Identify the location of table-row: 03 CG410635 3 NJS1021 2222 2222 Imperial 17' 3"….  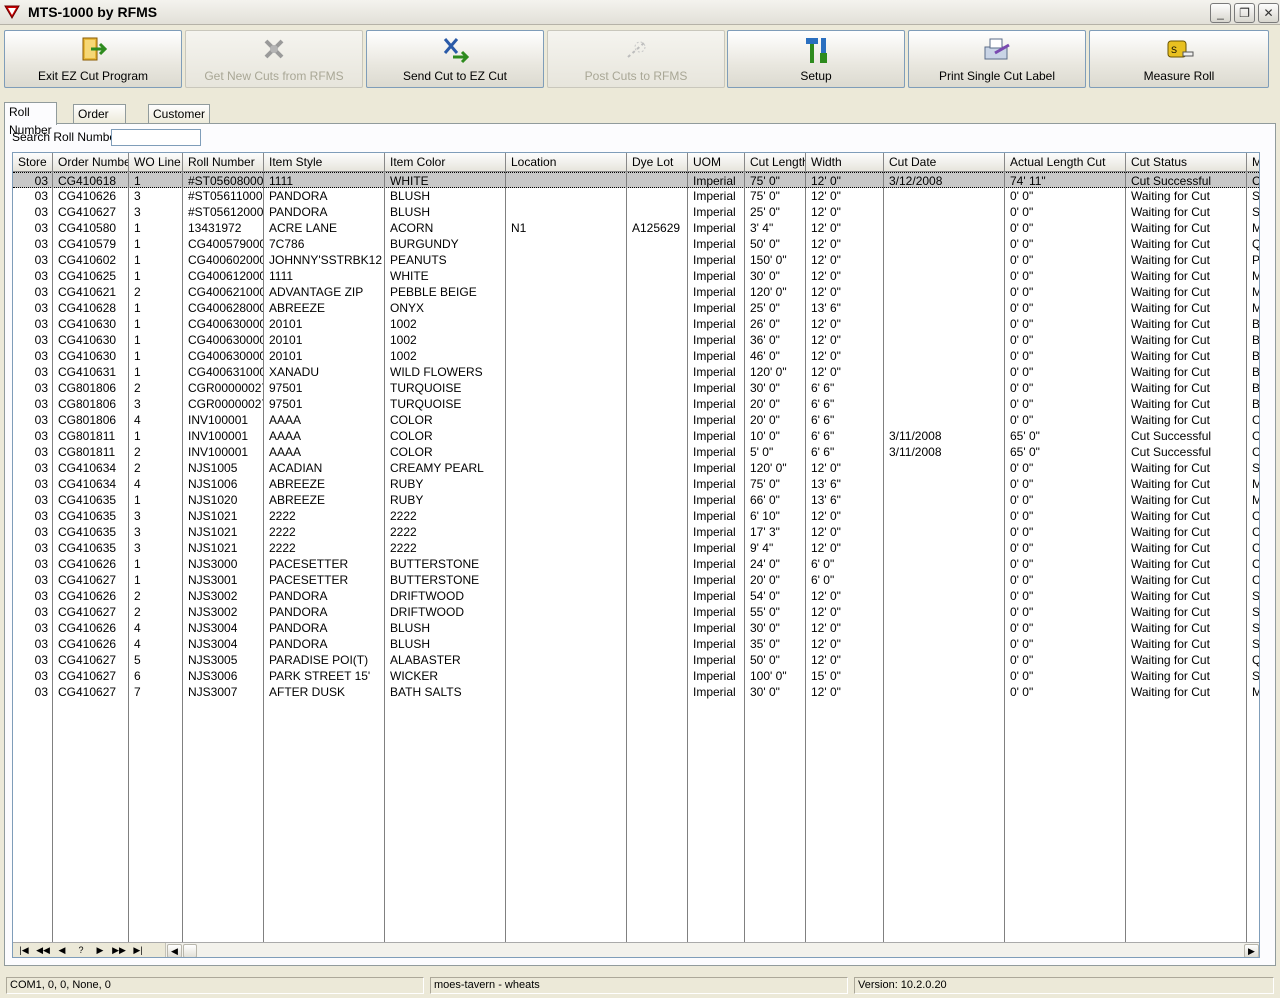
(636, 532).